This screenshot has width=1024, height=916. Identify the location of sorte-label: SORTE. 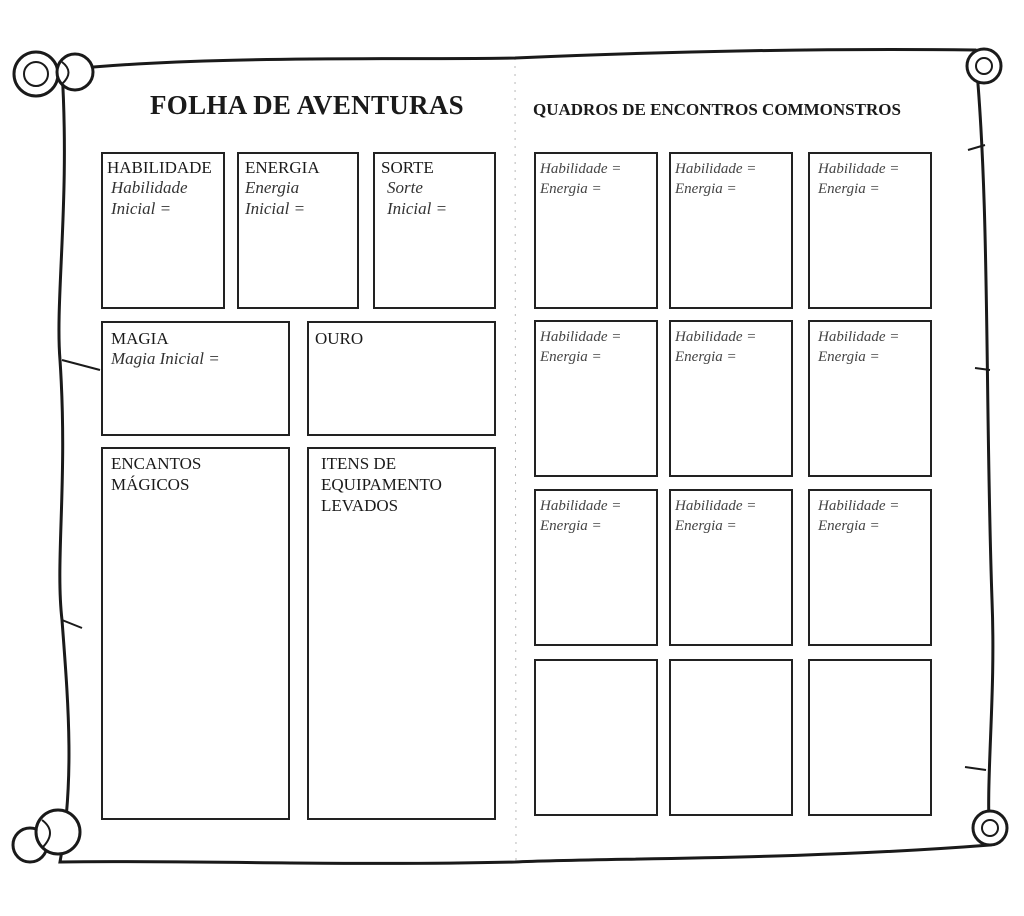
(407, 167).